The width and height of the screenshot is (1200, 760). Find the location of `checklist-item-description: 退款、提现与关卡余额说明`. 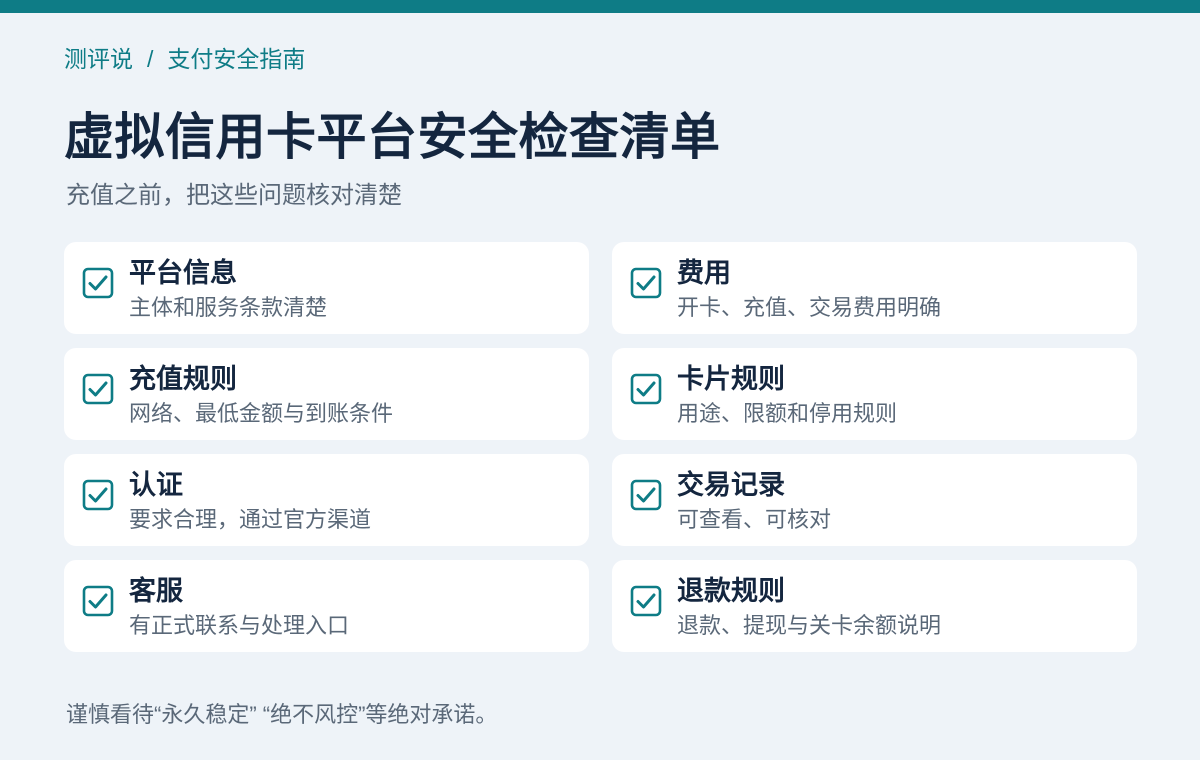

checklist-item-description: 退款、提现与关卡余额说明 is located at coordinates (809, 625).